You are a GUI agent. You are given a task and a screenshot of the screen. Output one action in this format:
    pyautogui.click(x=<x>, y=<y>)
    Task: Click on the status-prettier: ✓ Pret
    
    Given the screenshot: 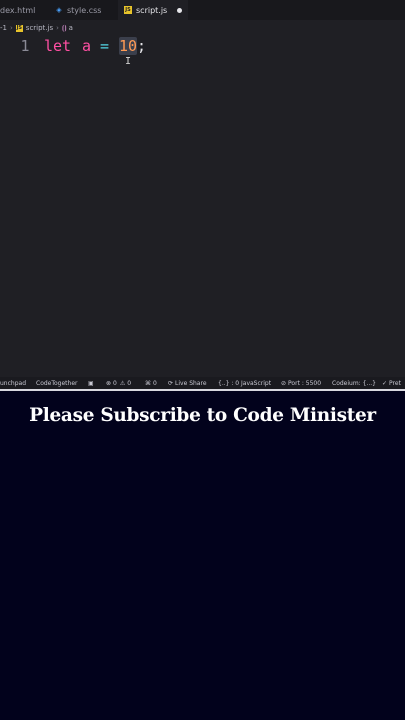 What is the action you would take?
    pyautogui.click(x=391, y=383)
    